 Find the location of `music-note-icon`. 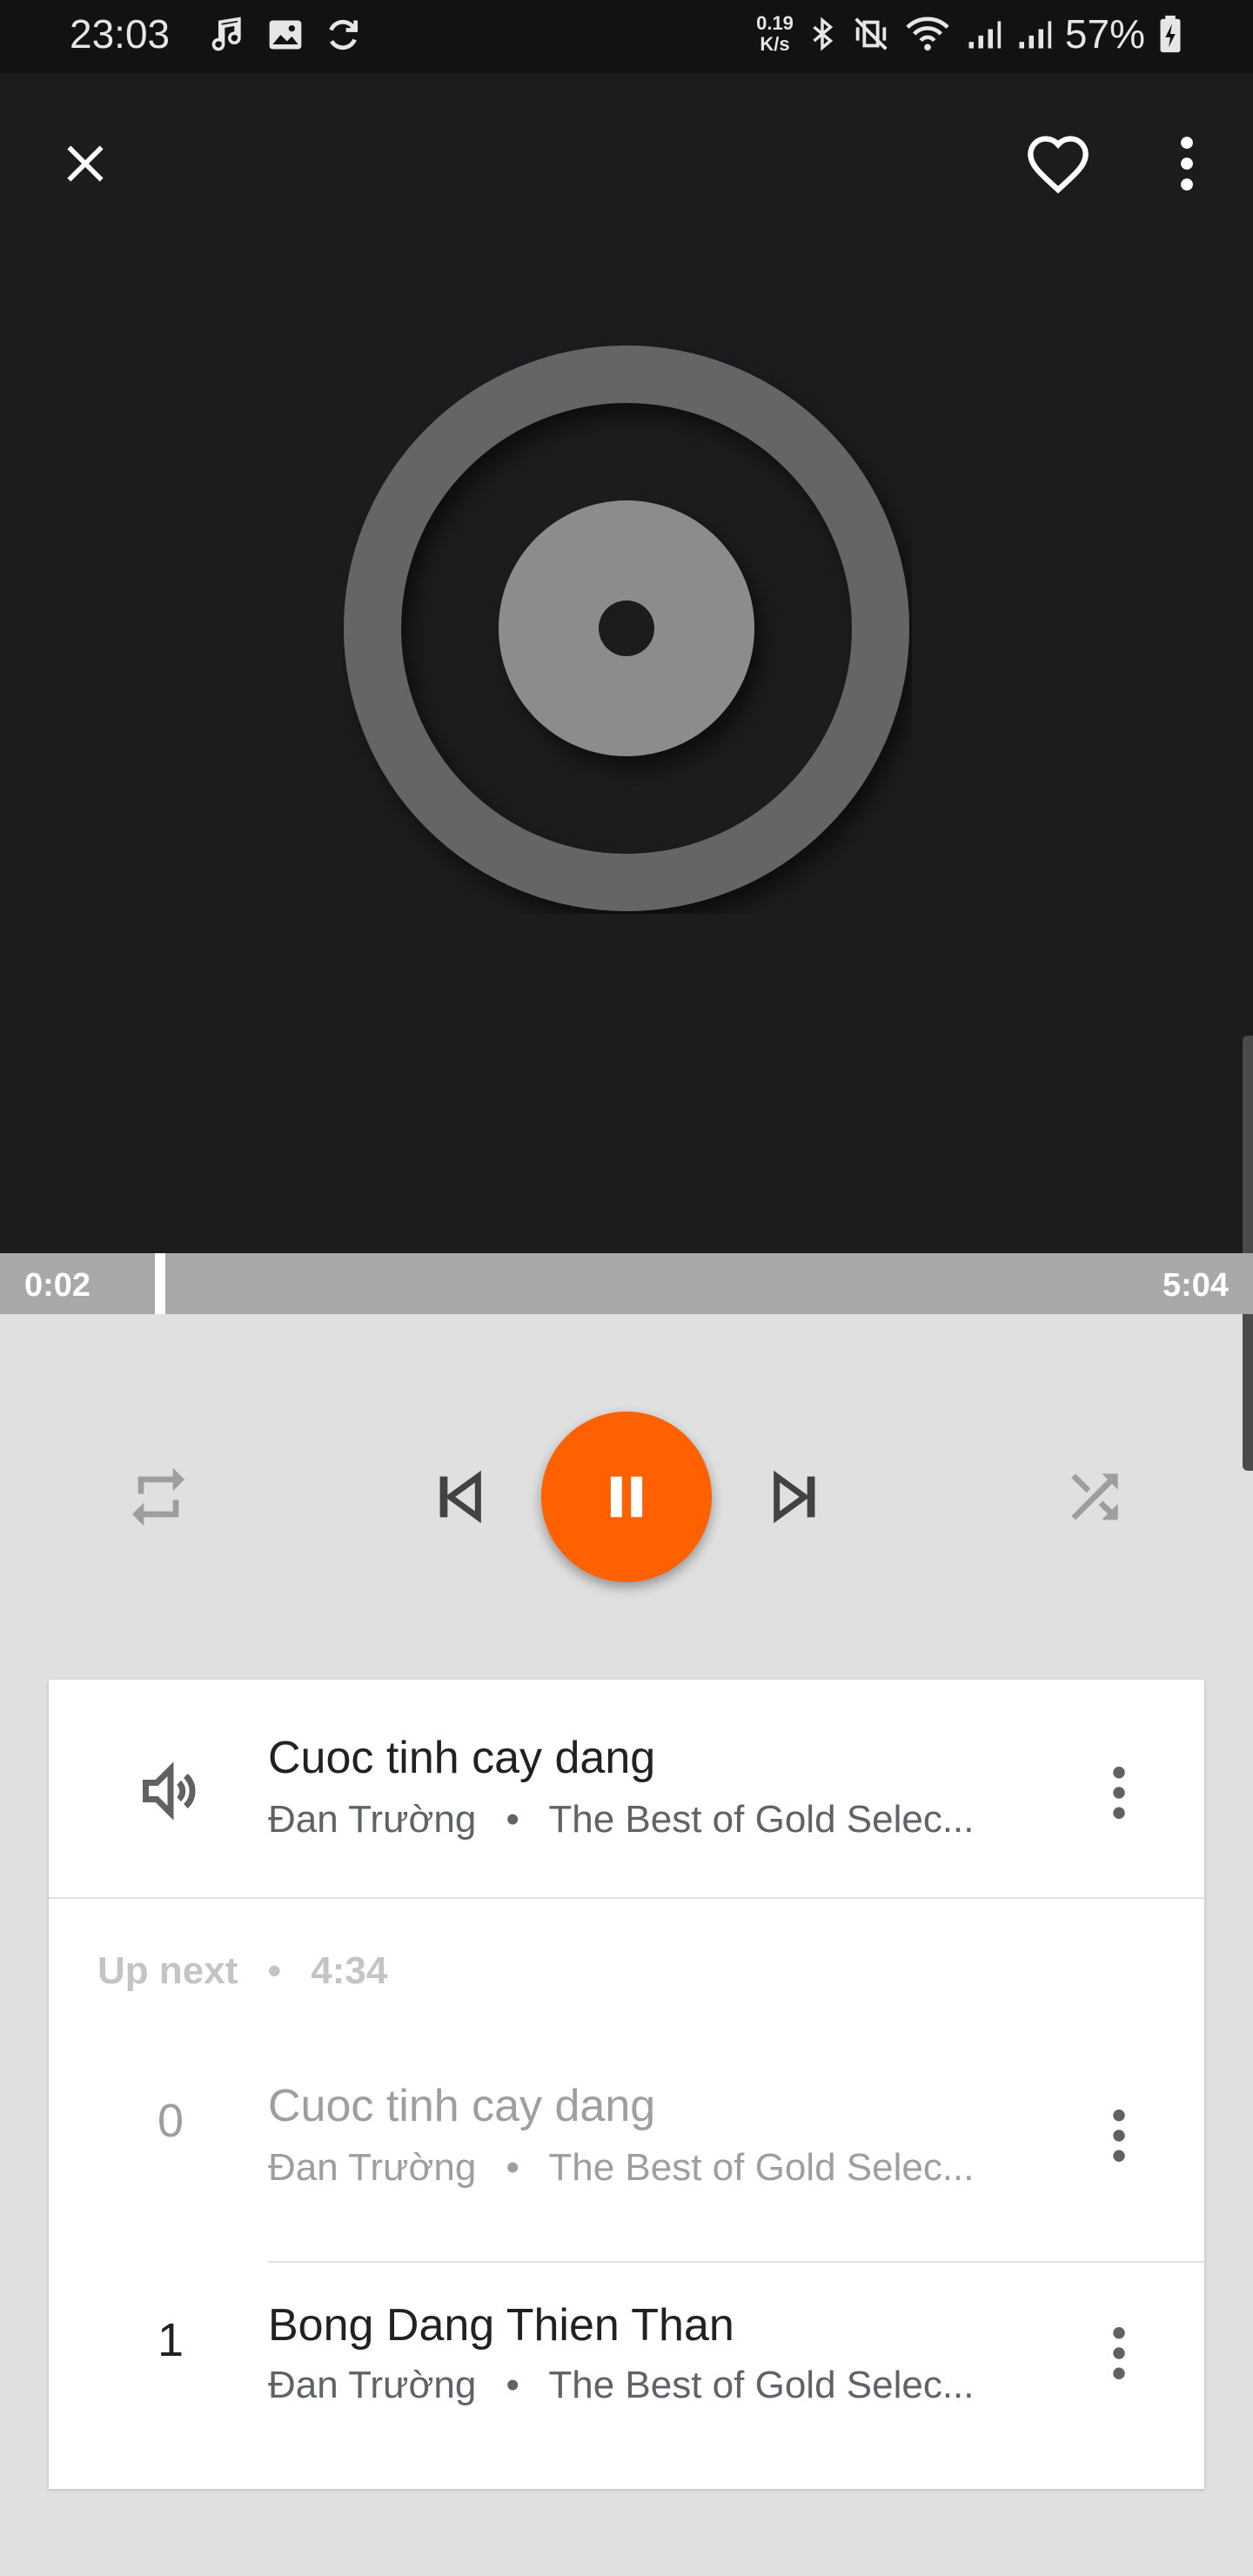

music-note-icon is located at coordinates (226, 34).